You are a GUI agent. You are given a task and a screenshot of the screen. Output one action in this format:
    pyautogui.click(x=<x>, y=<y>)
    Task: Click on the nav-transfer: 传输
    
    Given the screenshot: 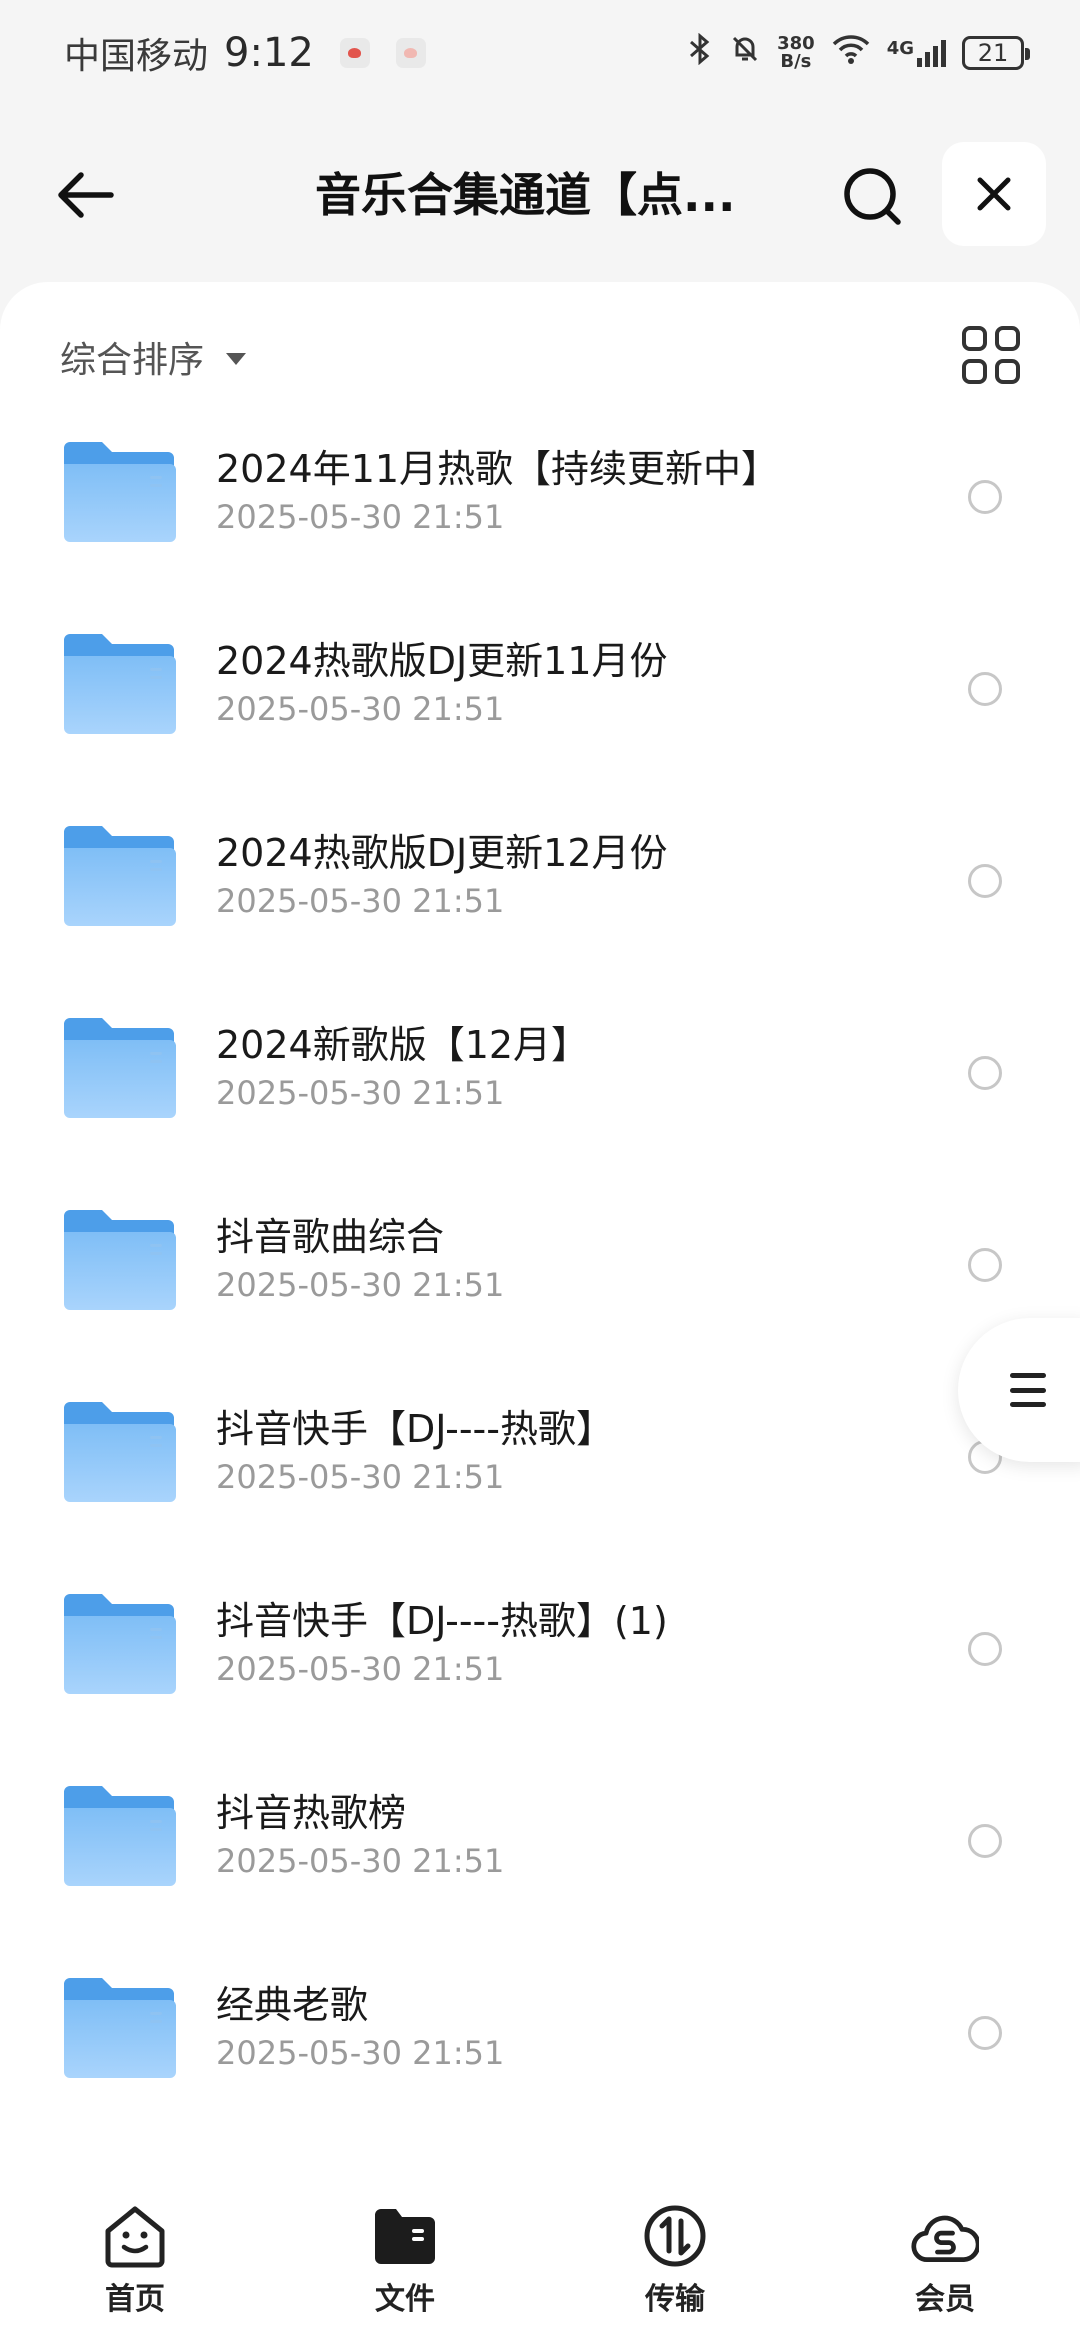 What is the action you would take?
    pyautogui.click(x=675, y=2260)
    